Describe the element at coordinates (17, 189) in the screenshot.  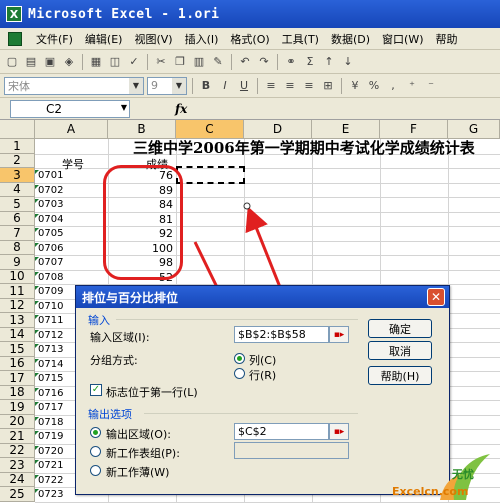
I see `row-header-4: 4` at that location.